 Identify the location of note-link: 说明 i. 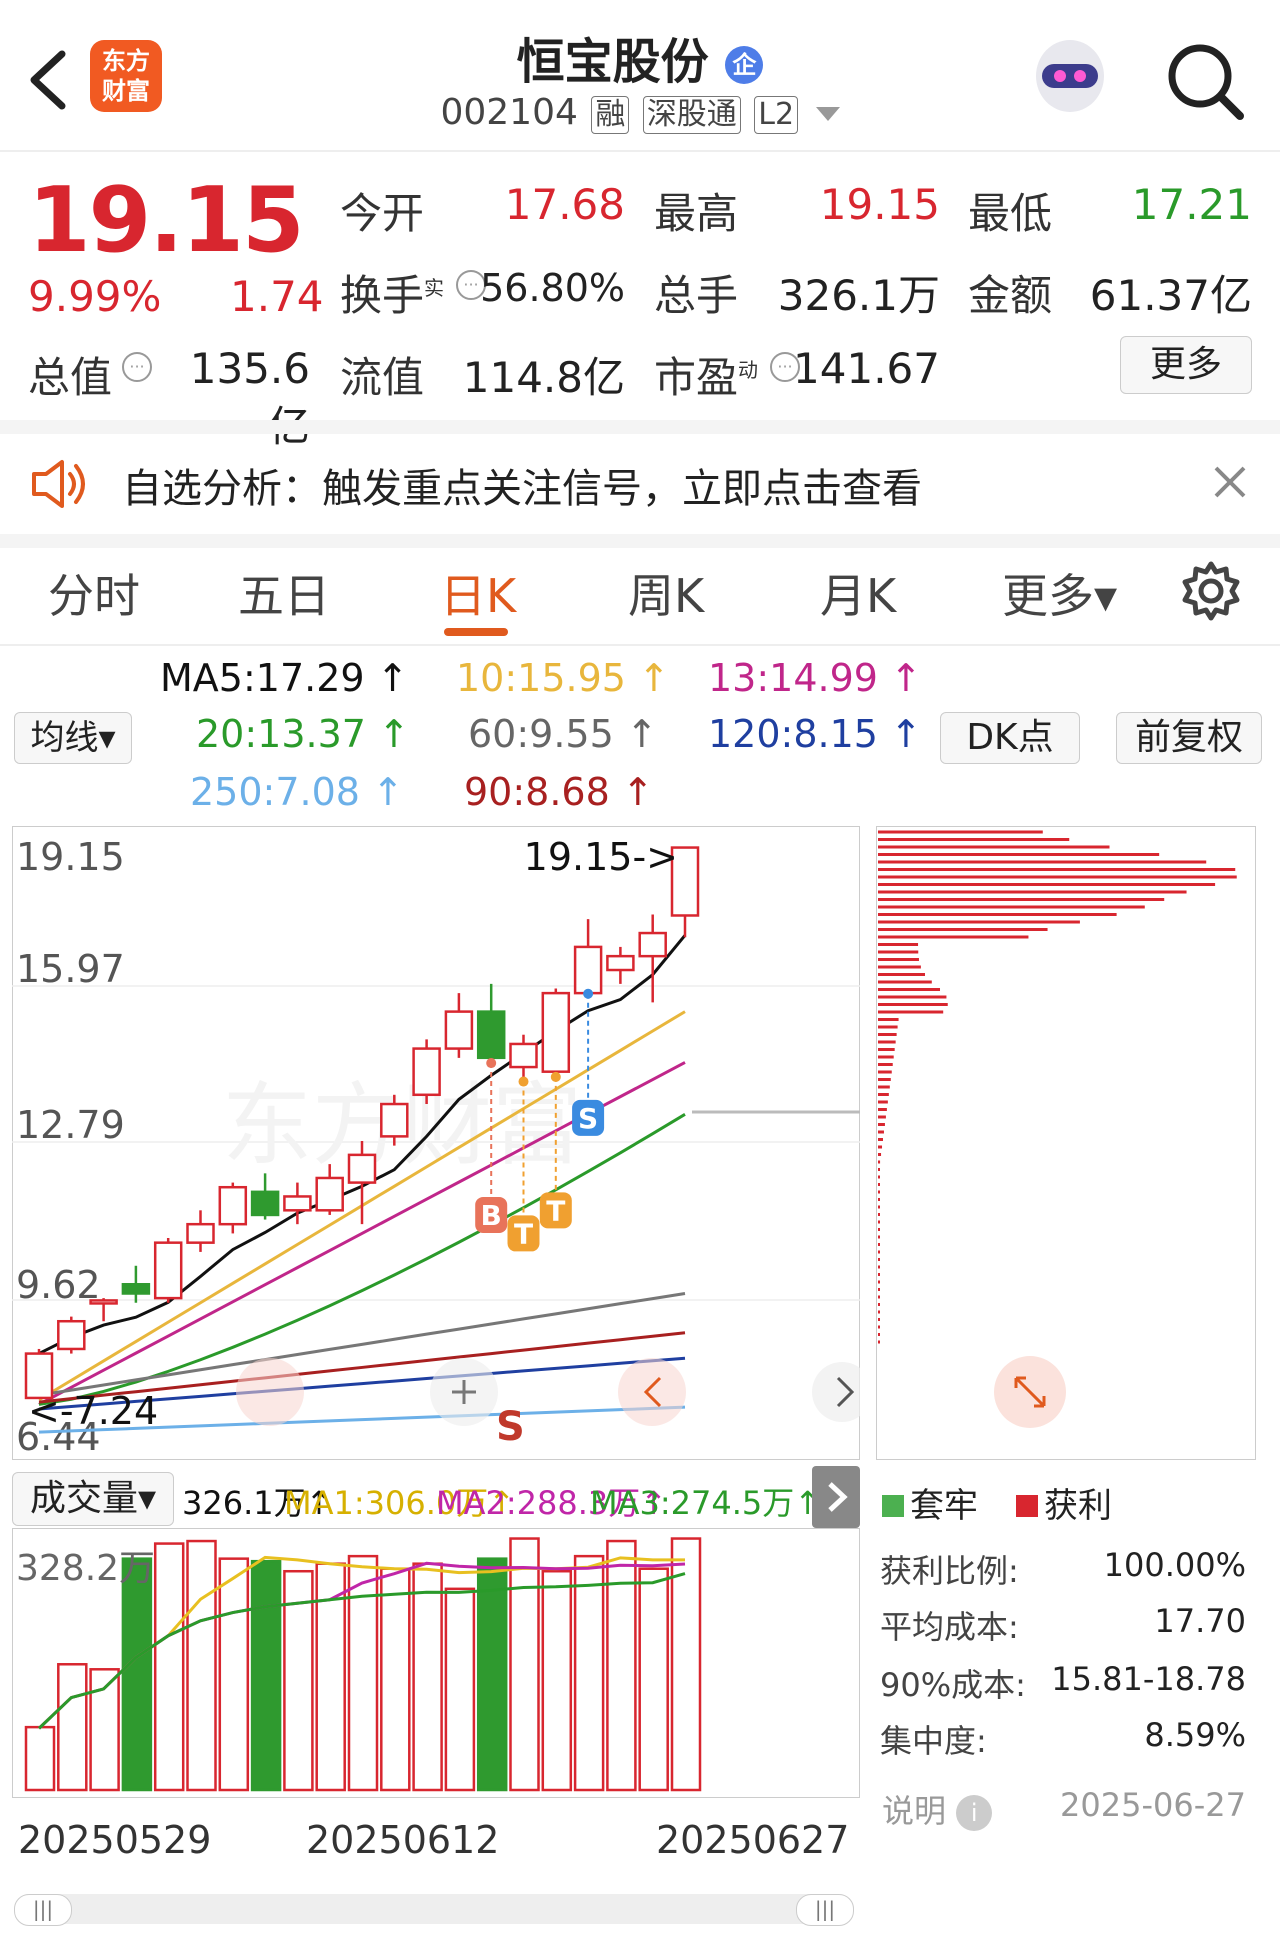
(937, 1809).